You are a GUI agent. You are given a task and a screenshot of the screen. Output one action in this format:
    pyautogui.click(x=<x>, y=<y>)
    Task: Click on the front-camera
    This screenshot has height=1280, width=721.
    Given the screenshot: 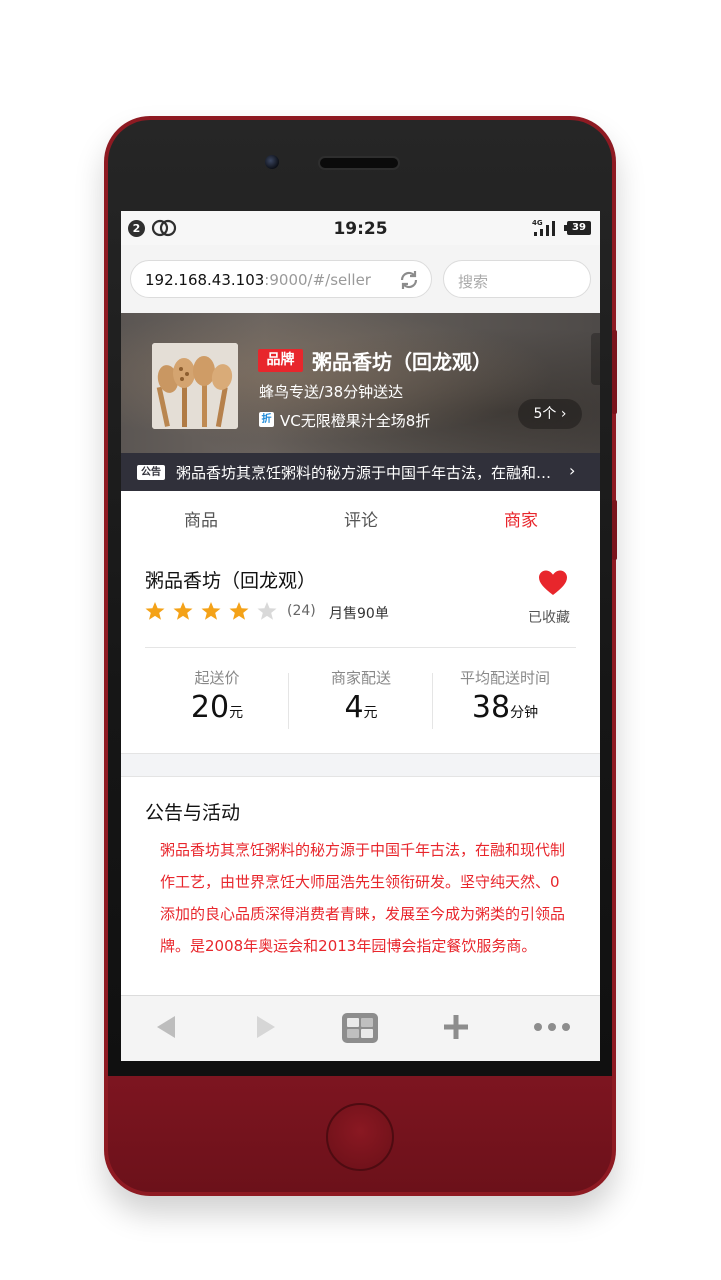 What is the action you would take?
    pyautogui.click(x=272, y=162)
    